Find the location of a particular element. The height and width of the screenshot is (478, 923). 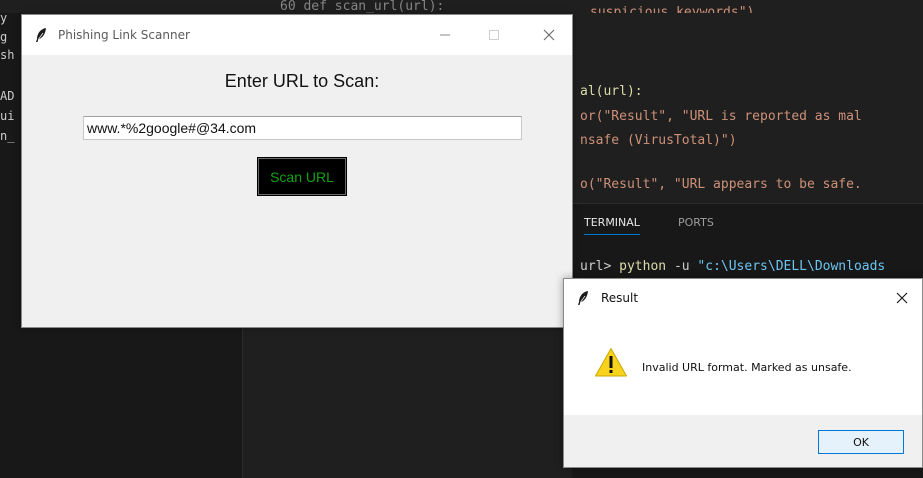

terminal-path: "c:\Users\DELL\Downloads is located at coordinates (791, 266).